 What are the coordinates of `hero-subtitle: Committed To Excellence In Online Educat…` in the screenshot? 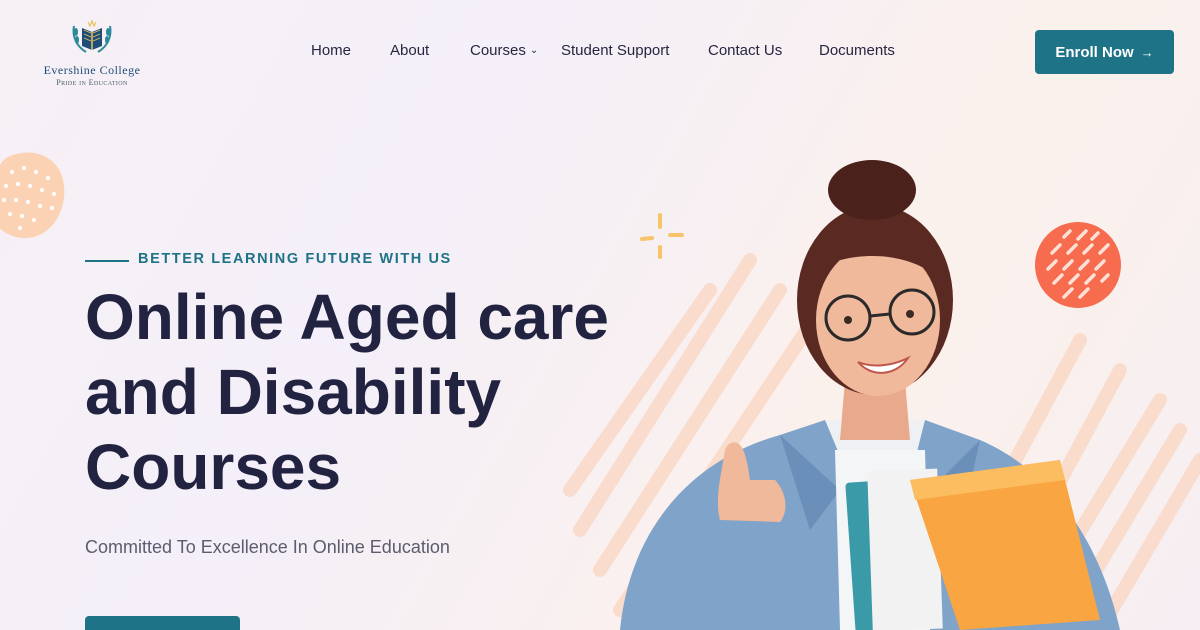 It's located at (267, 547).